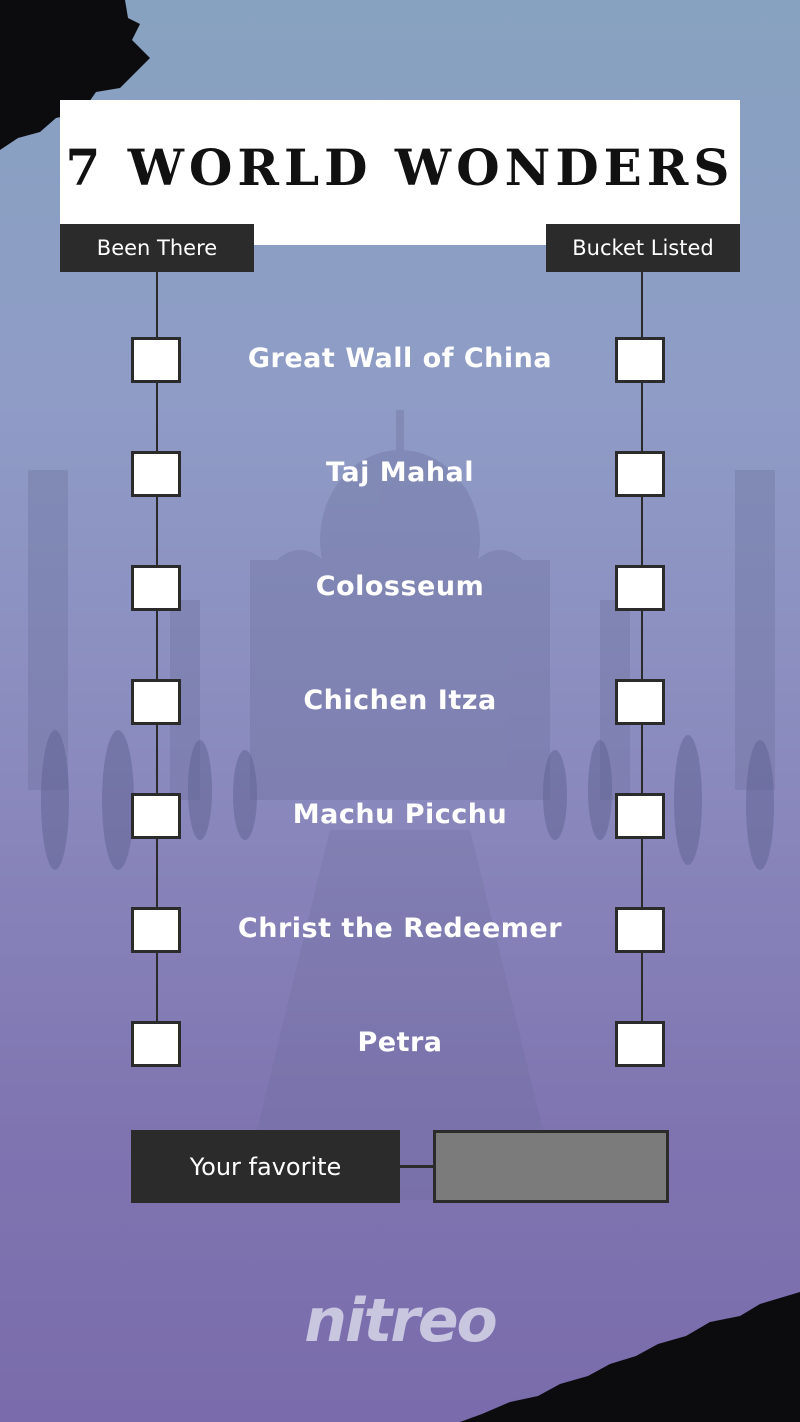 The width and height of the screenshot is (800, 1422). I want to click on page-title: 7 WORLD WONDERS, so click(400, 167).